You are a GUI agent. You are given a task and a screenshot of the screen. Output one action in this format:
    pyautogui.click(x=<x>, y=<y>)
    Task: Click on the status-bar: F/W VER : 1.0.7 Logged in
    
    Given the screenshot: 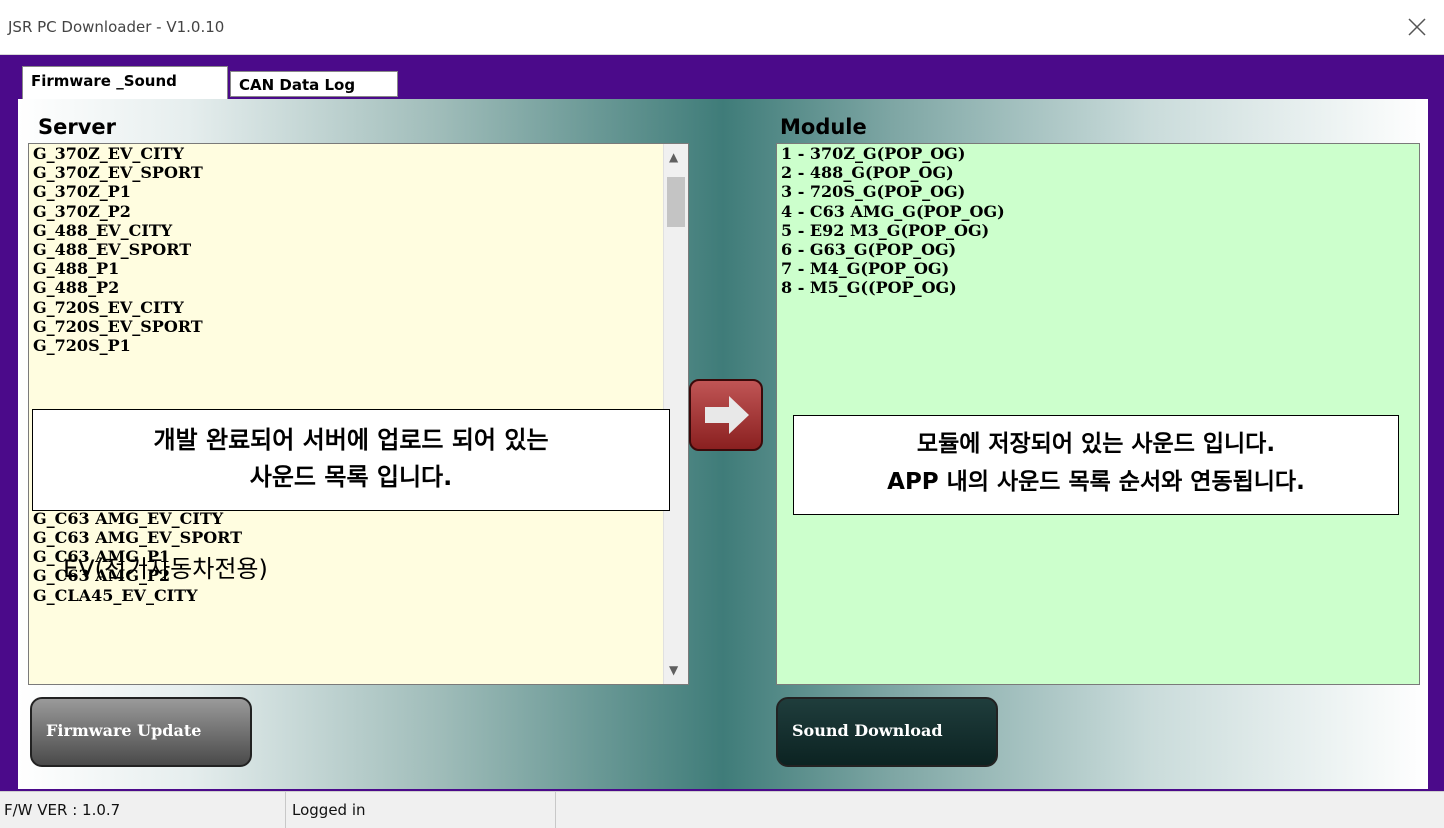 What is the action you would take?
    pyautogui.click(x=722, y=809)
    